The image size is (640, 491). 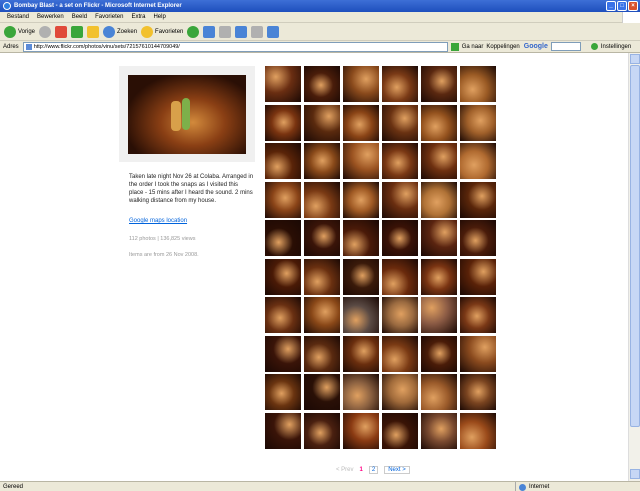 What do you see at coordinates (193, 31) in the screenshot?
I see `history-icon` at bounding box center [193, 31].